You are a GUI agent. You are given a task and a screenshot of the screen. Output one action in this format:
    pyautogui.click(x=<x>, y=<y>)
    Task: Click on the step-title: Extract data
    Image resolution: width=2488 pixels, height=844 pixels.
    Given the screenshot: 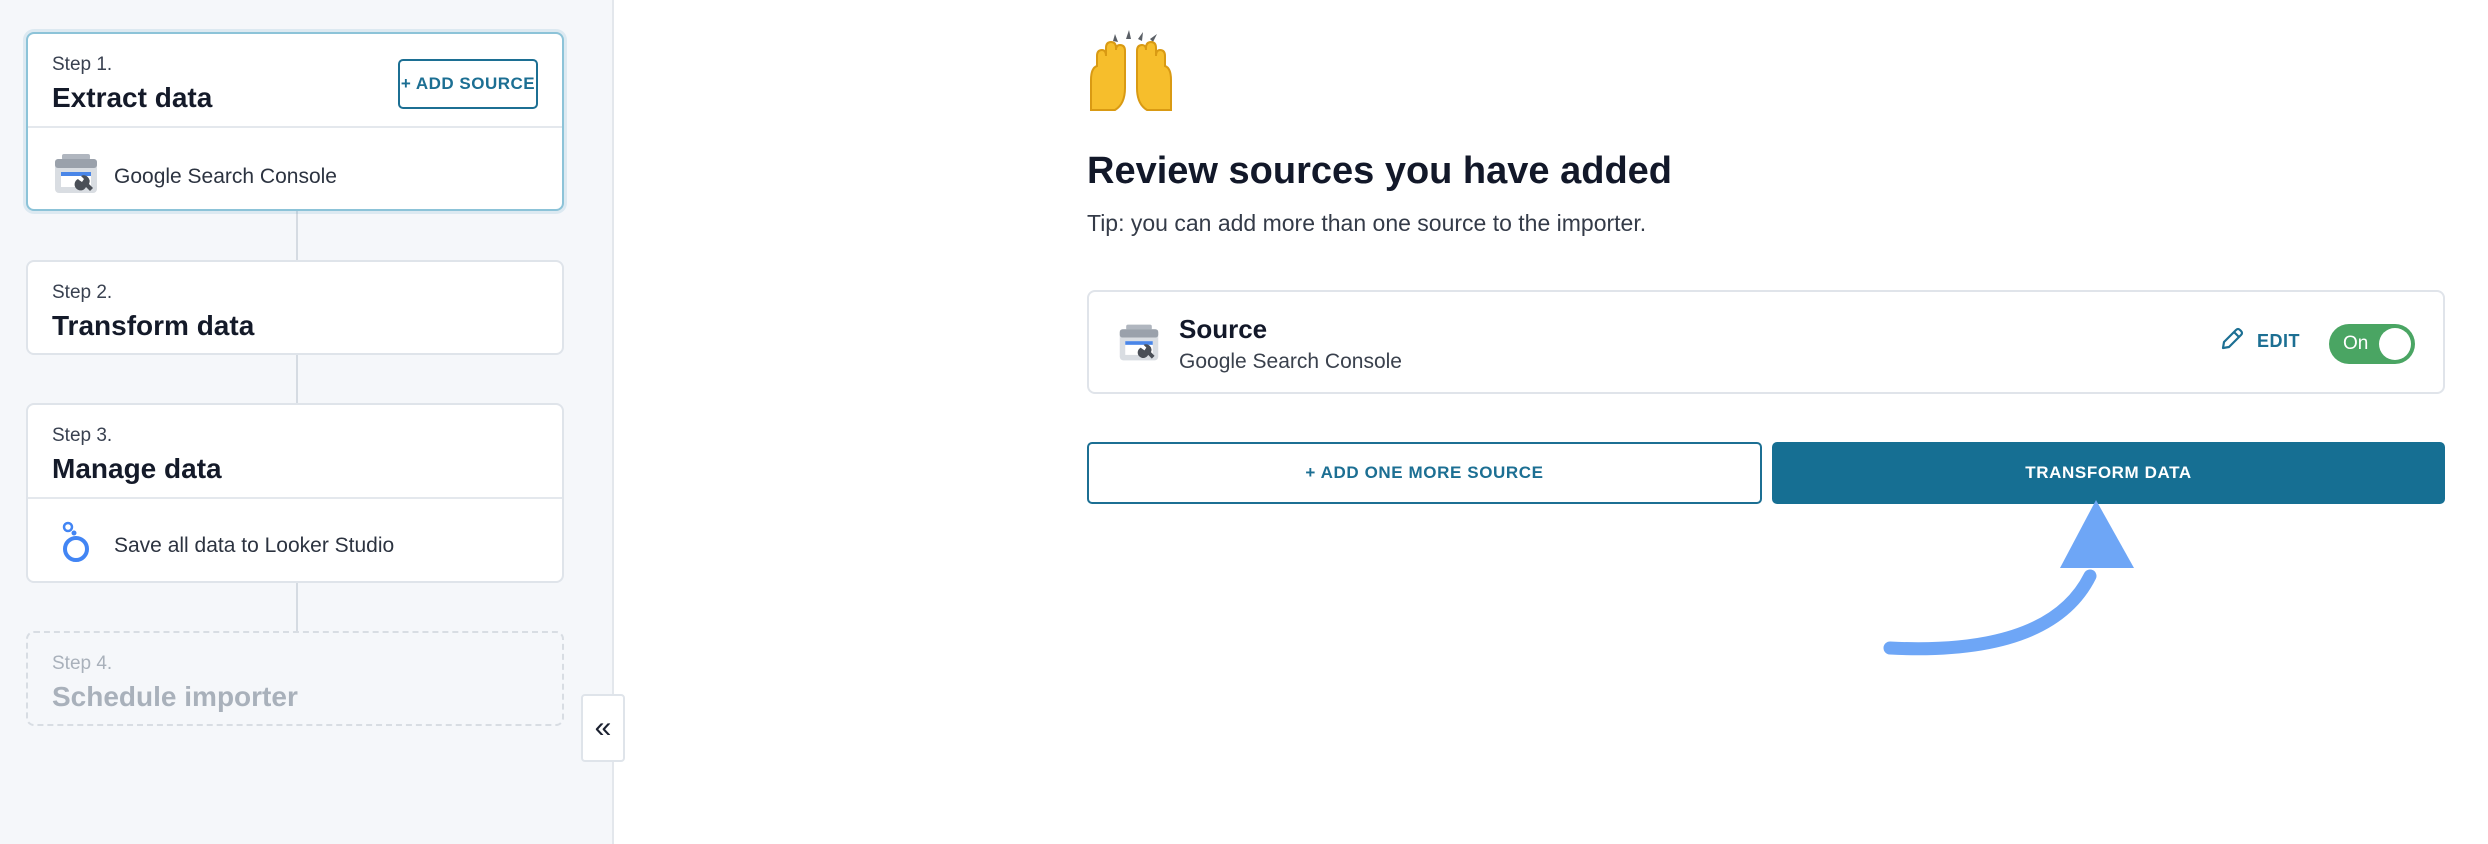 What is the action you would take?
    pyautogui.click(x=132, y=97)
    